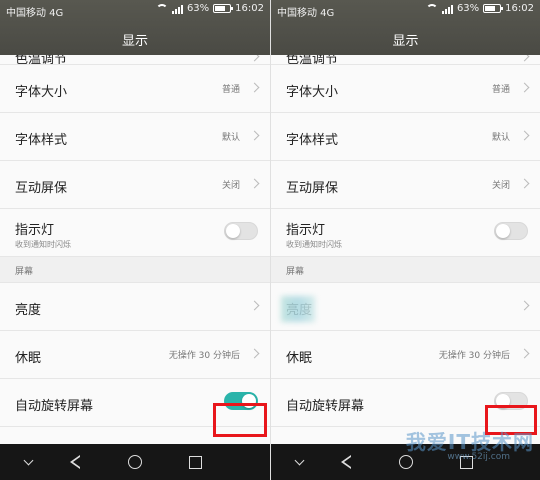 This screenshot has height=480, width=540. What do you see at coordinates (298, 309) in the screenshot?
I see `blurred-overlay` at bounding box center [298, 309].